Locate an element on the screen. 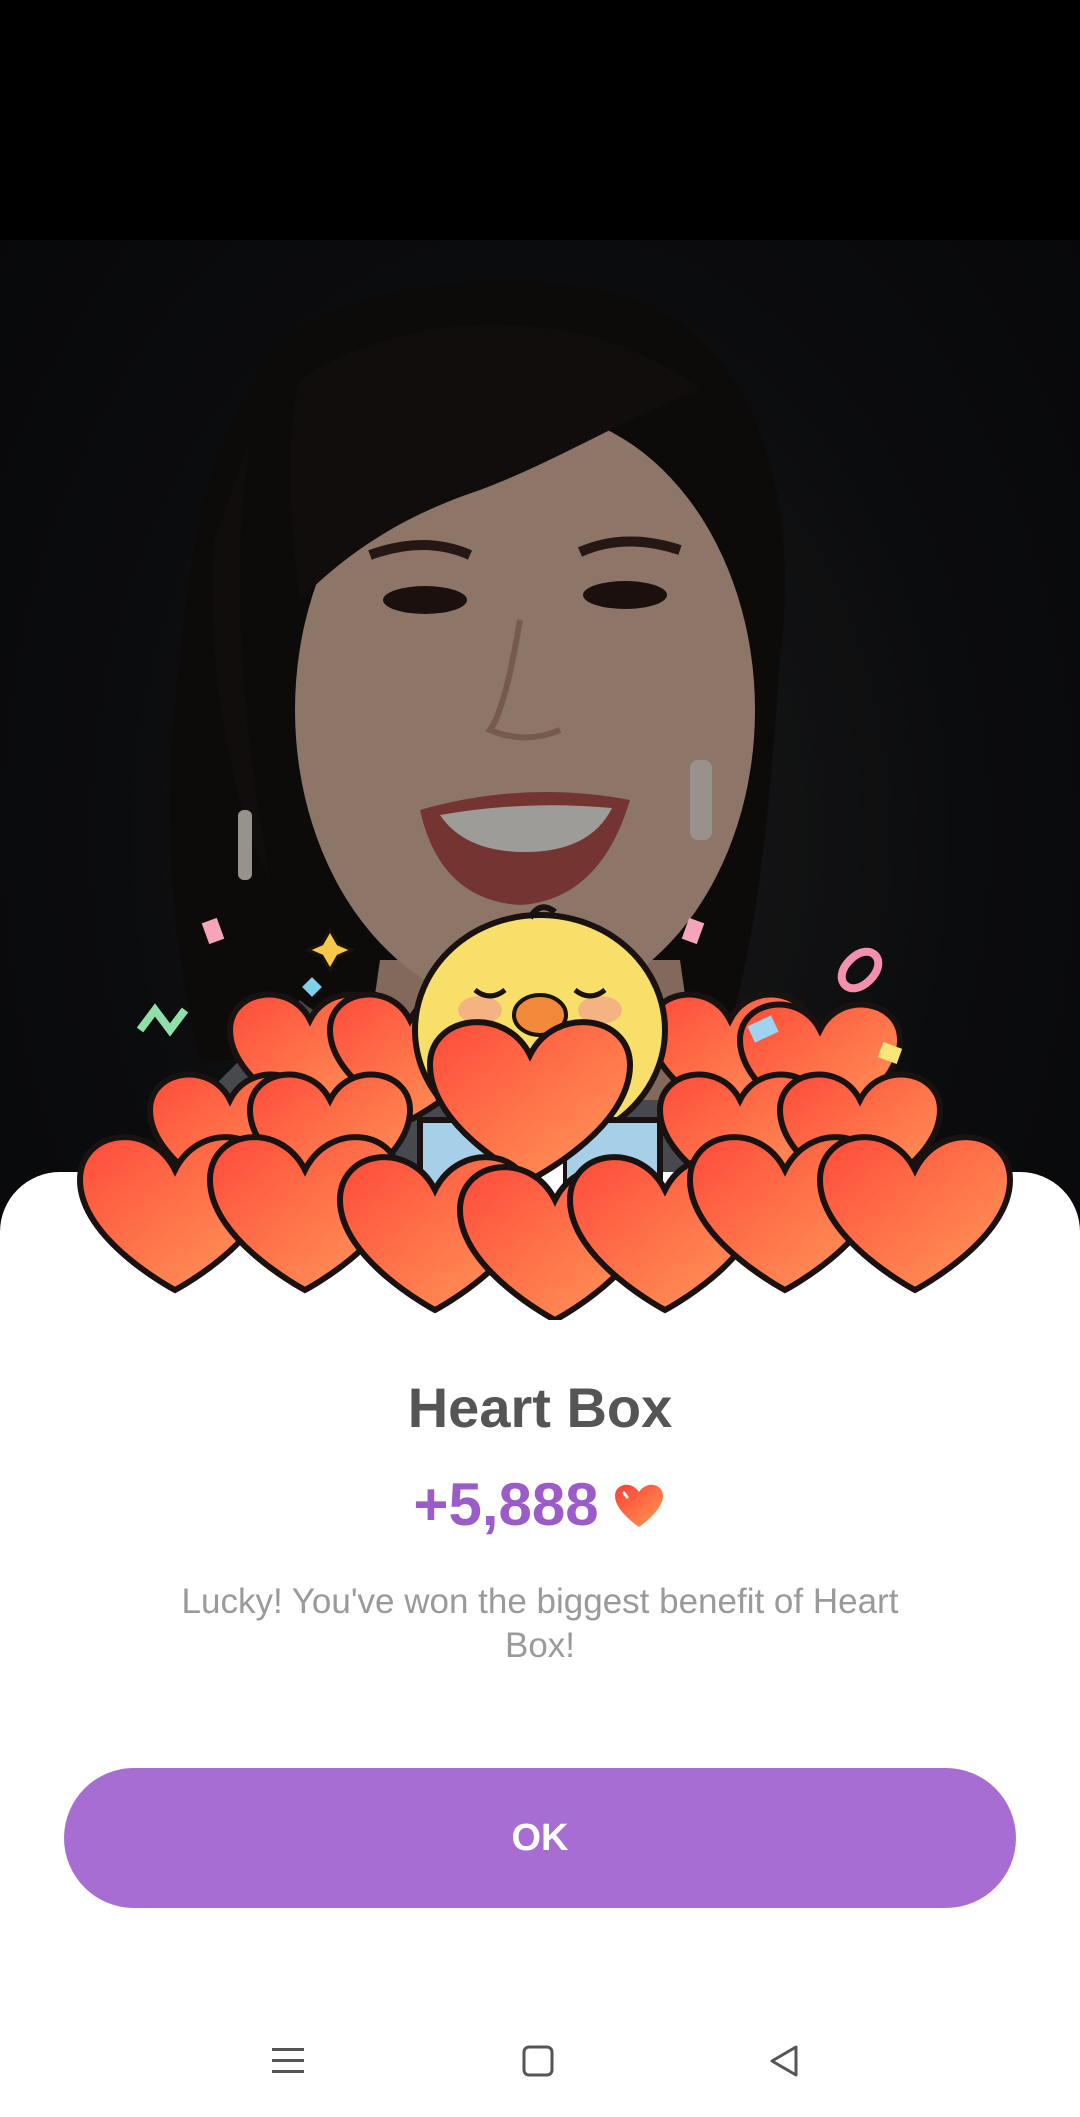  navigation-bar is located at coordinates (540, 2061).